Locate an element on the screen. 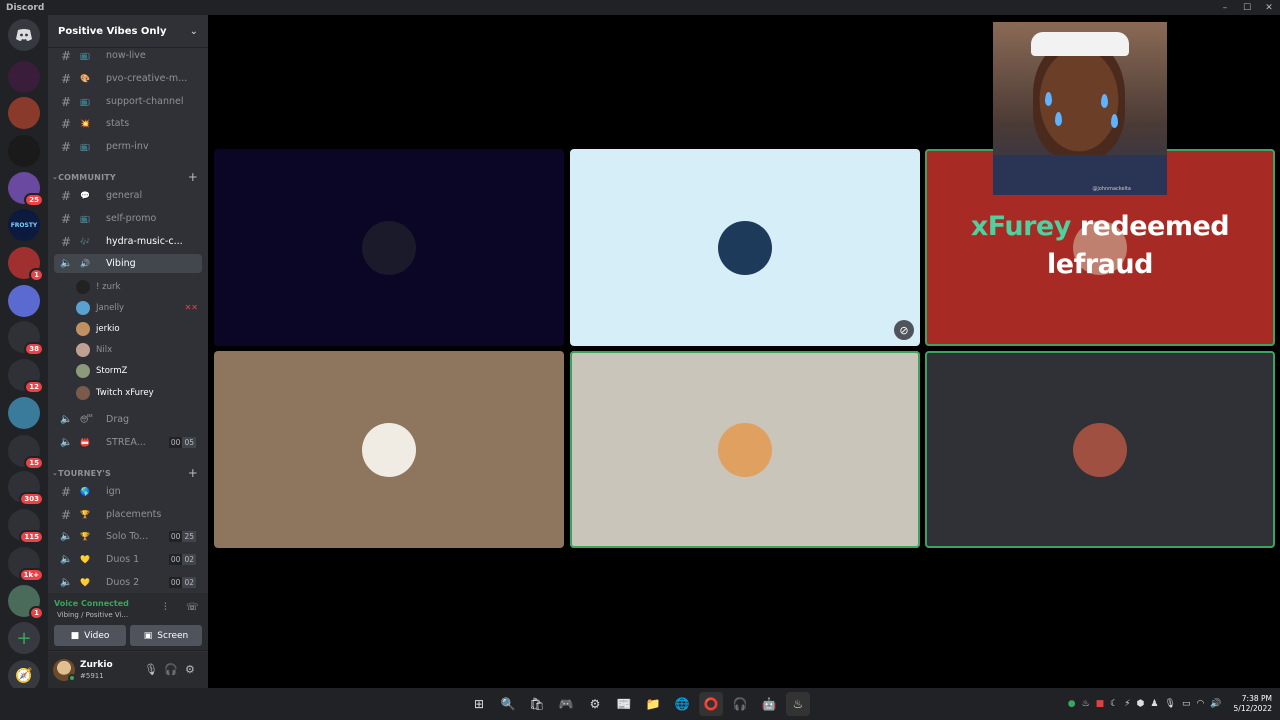 This screenshot has width=1280, height=720. channel-item: # 🏆 placements is located at coordinates (128, 514).